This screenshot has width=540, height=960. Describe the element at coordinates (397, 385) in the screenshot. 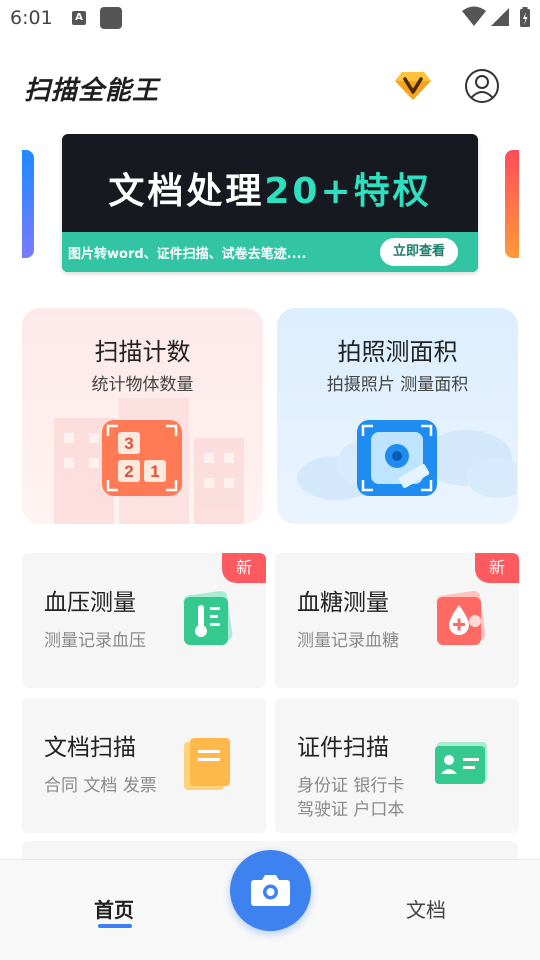

I see `photo-measure-subtitle: 拍摄照片 测量面积` at that location.